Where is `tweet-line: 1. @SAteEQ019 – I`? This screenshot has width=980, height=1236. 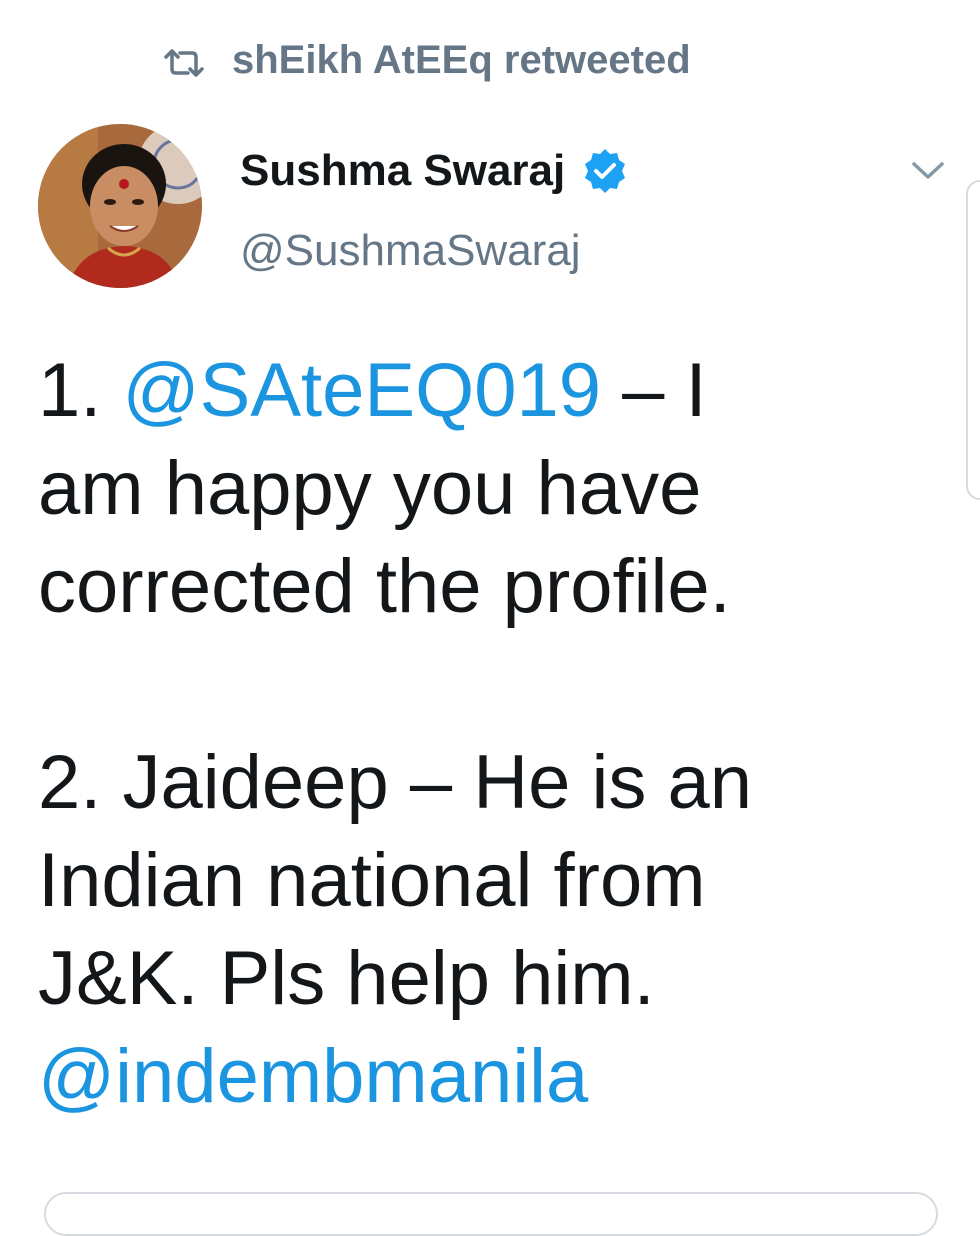 tweet-line: 1. @SAteEQ019 – I is located at coordinates (488, 391).